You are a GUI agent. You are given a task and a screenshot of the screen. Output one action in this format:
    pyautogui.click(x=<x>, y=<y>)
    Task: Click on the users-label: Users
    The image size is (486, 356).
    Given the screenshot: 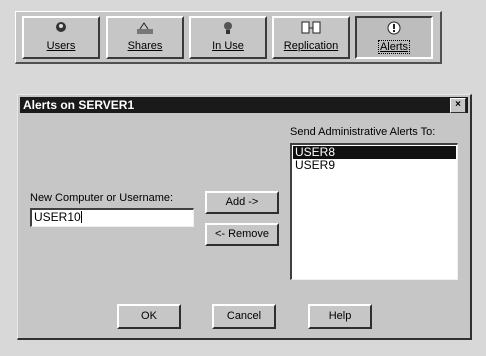 What is the action you would take?
    pyautogui.click(x=61, y=46)
    